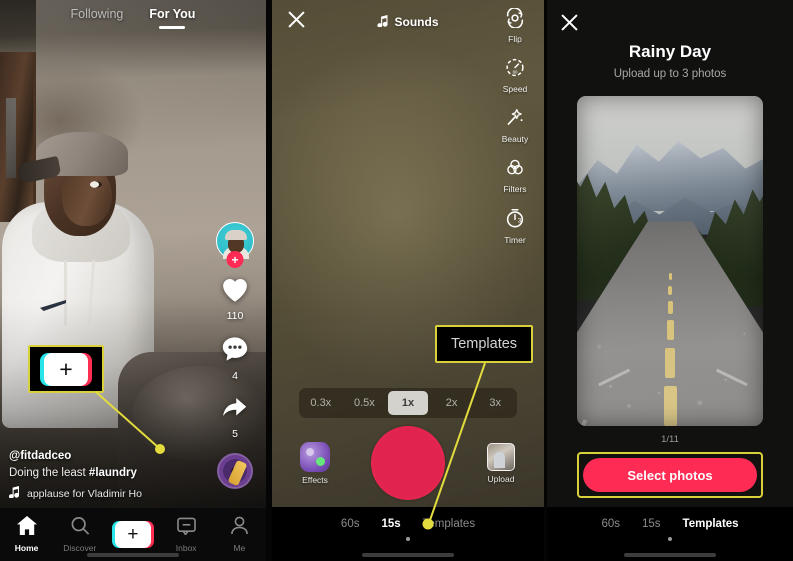 This screenshot has height=561, width=793. I want to click on caption-hashtag: #laundry, so click(113, 473).